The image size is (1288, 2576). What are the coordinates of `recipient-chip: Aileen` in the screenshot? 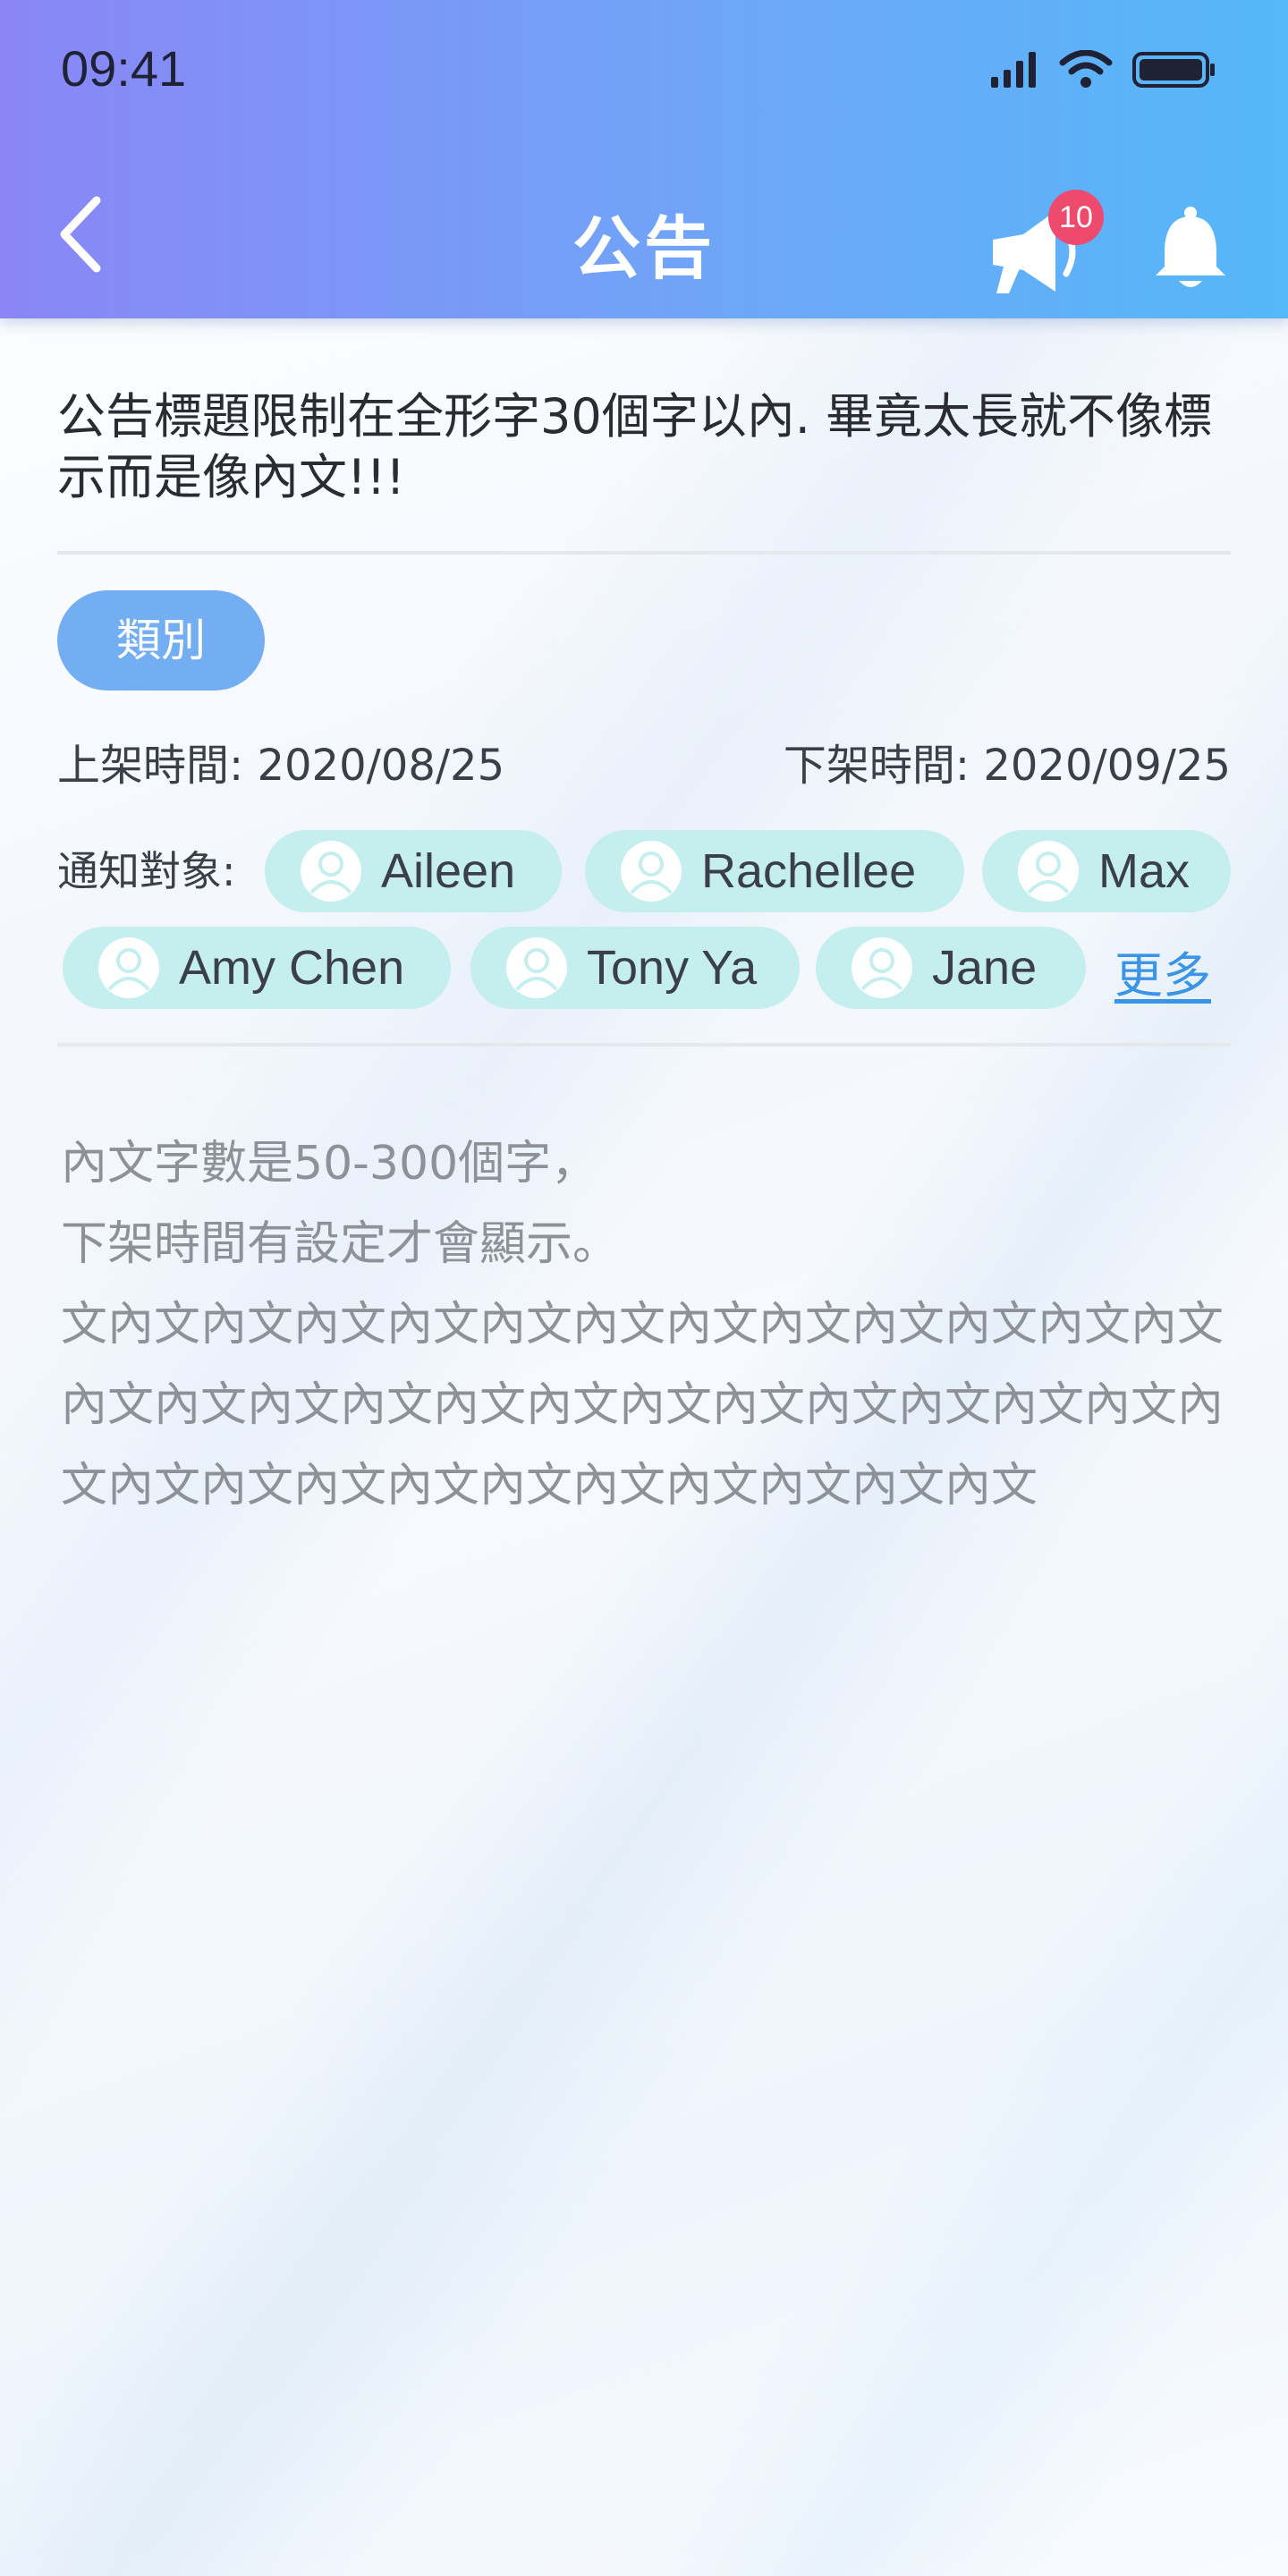 It's located at (413, 871).